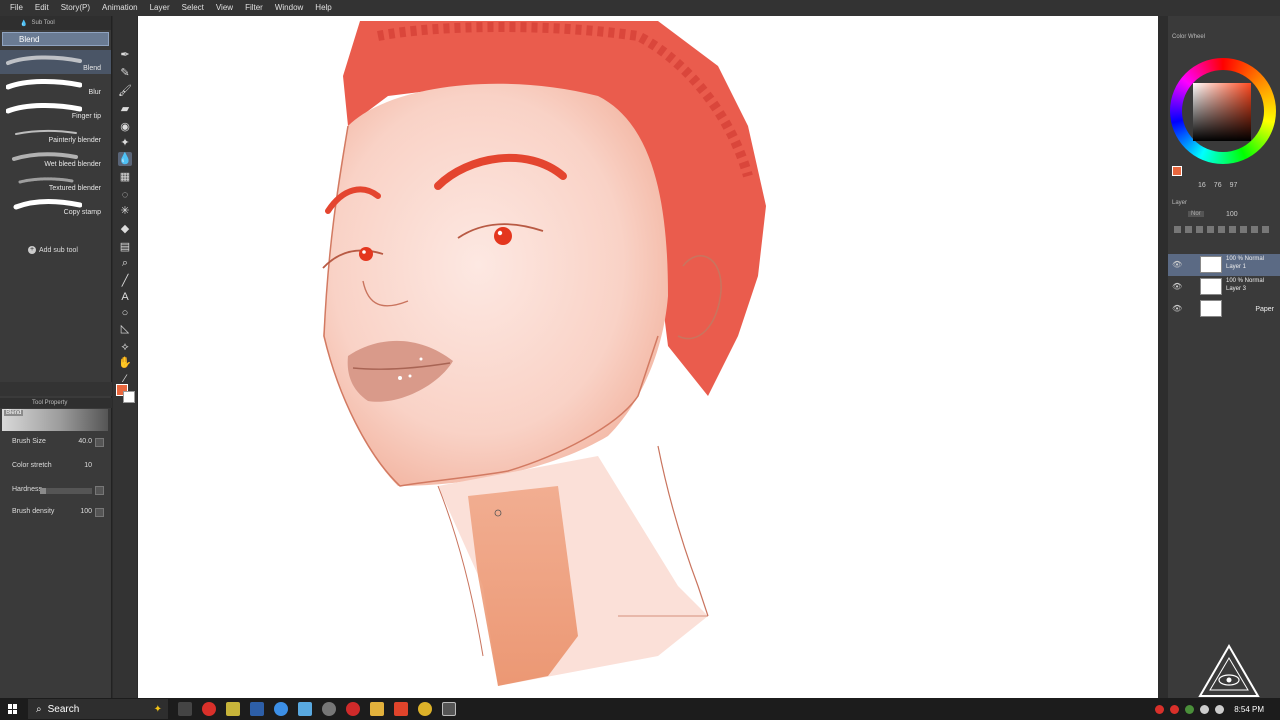 The width and height of the screenshot is (1280, 720). I want to click on app-icon-red, so click(209, 709).